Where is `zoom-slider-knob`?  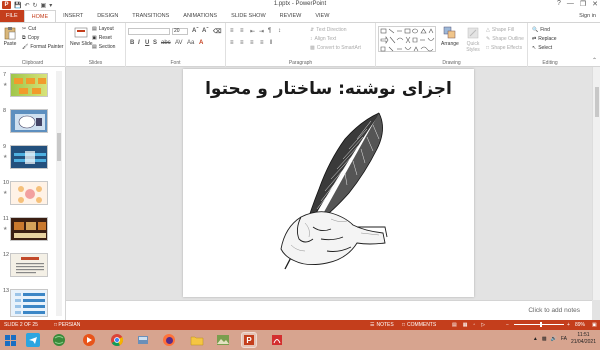 zoom-slider-knob is located at coordinates (541, 324).